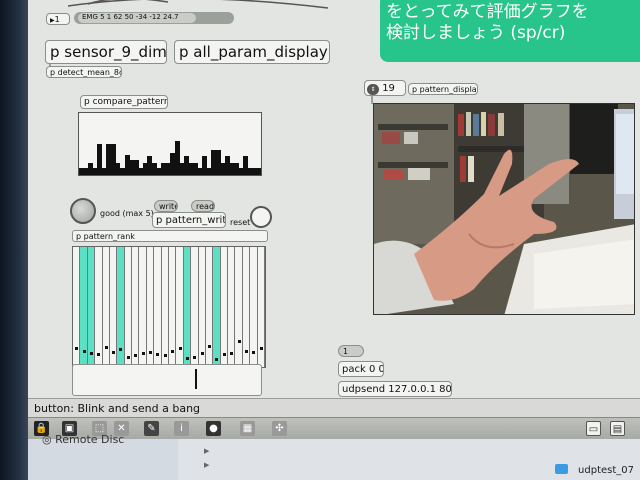  What do you see at coordinates (261, 217) in the screenshot?
I see `reset-button` at bounding box center [261, 217].